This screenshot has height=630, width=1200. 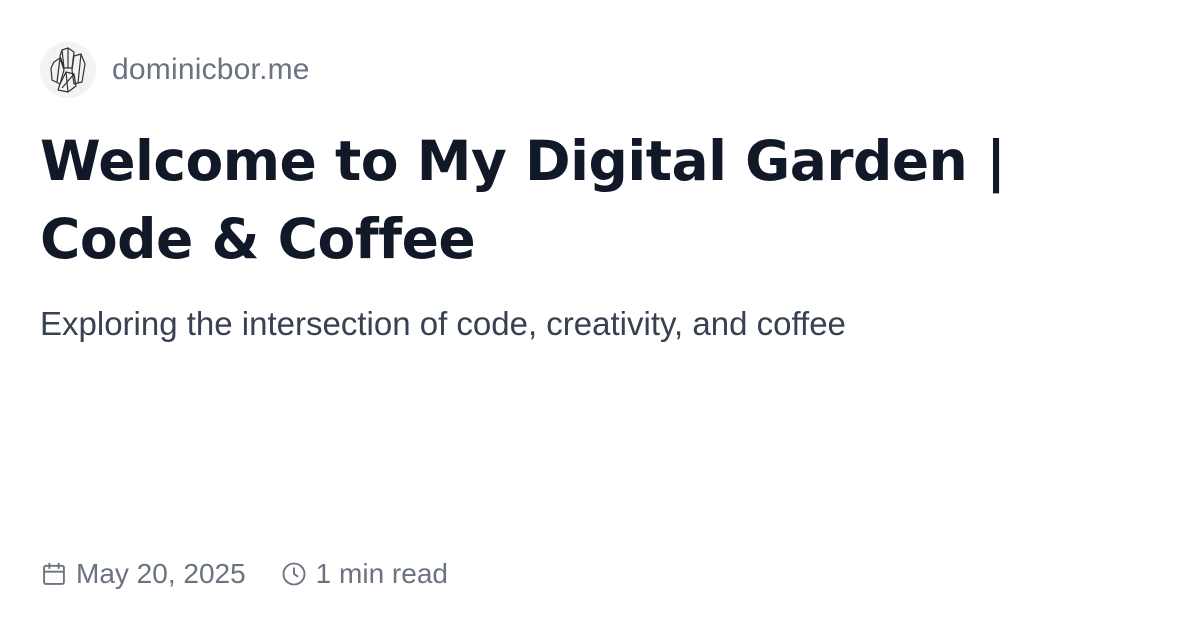 What do you see at coordinates (211, 70) in the screenshot?
I see `site-name: dominicbor.me` at bounding box center [211, 70].